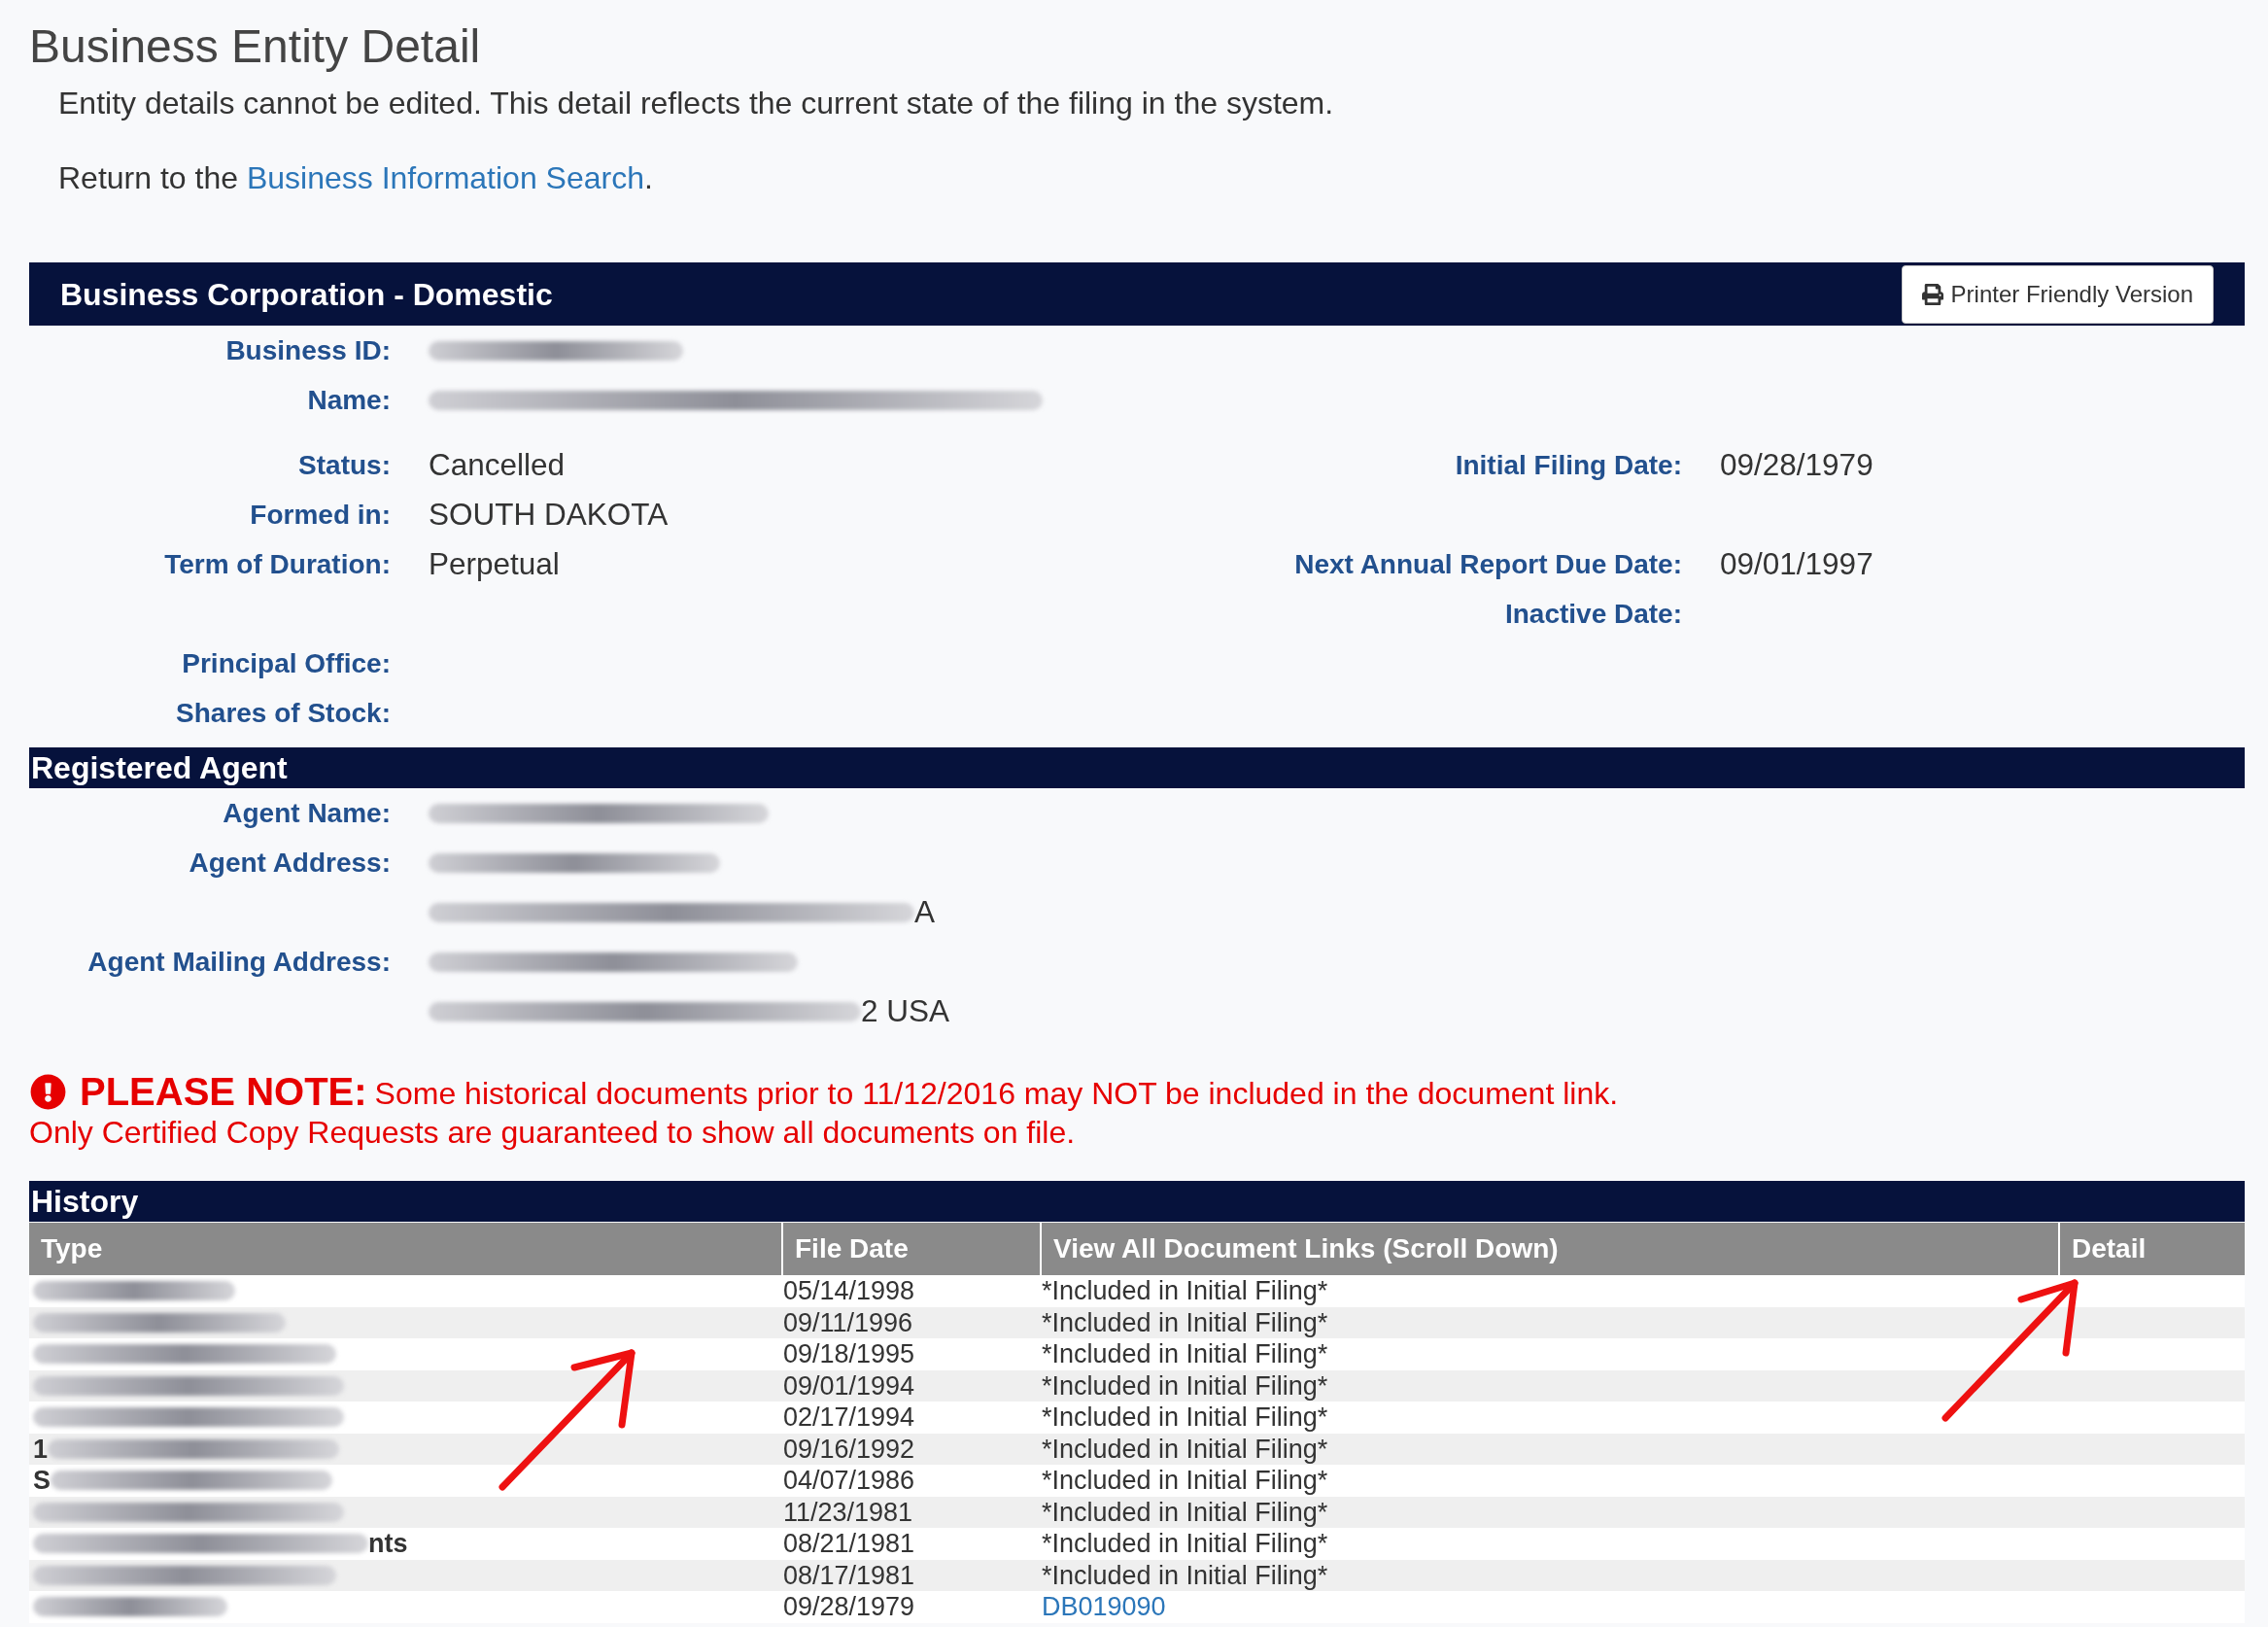 This screenshot has height=1627, width=2268. What do you see at coordinates (549, 514) in the screenshot?
I see `field-value: SOUTH DAKOTA` at bounding box center [549, 514].